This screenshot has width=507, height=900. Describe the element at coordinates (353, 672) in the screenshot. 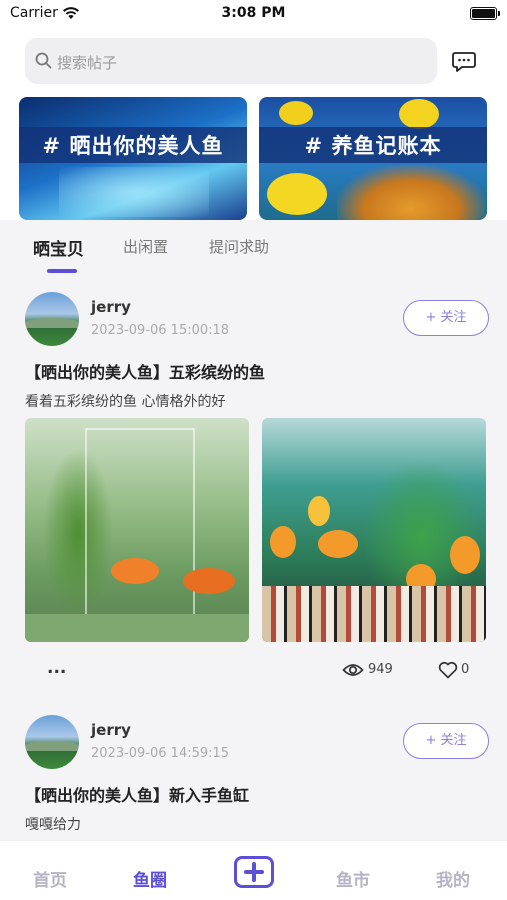

I see `eye-icon` at that location.